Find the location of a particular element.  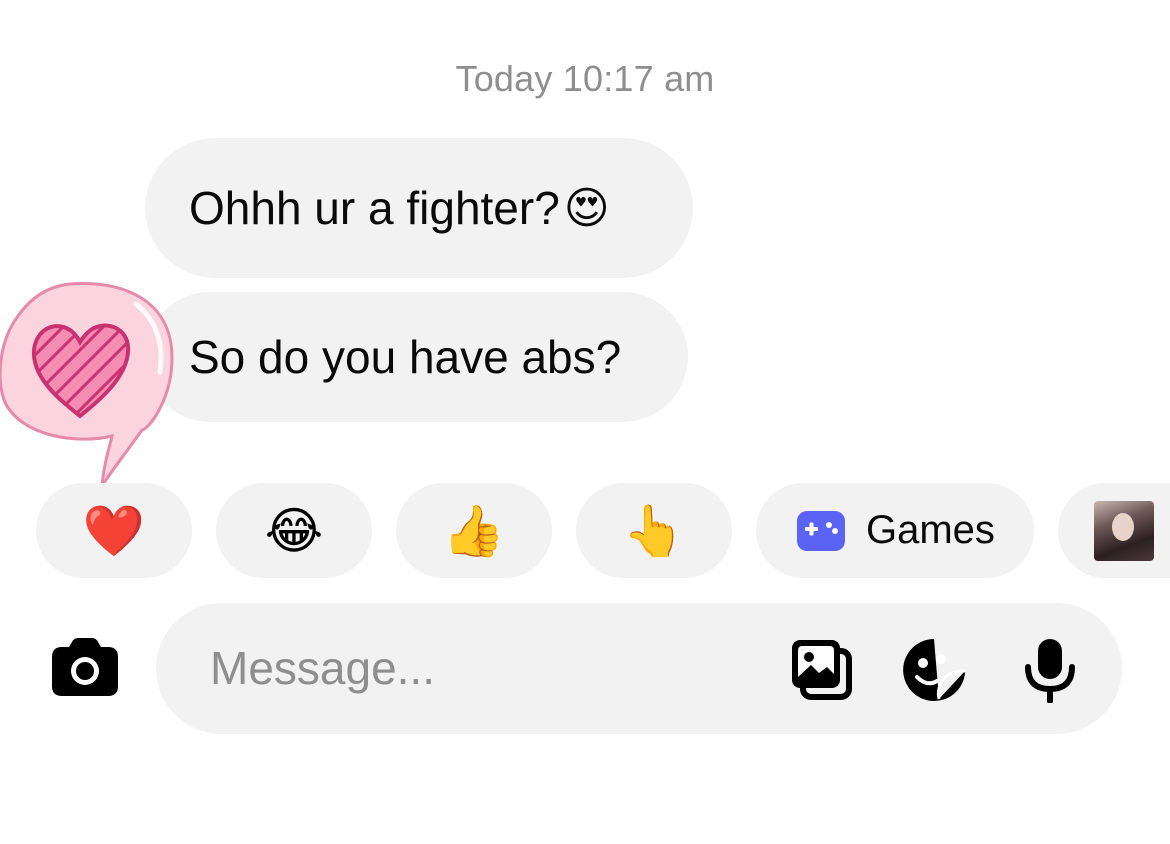

profile-chip is located at coordinates (1114, 530).